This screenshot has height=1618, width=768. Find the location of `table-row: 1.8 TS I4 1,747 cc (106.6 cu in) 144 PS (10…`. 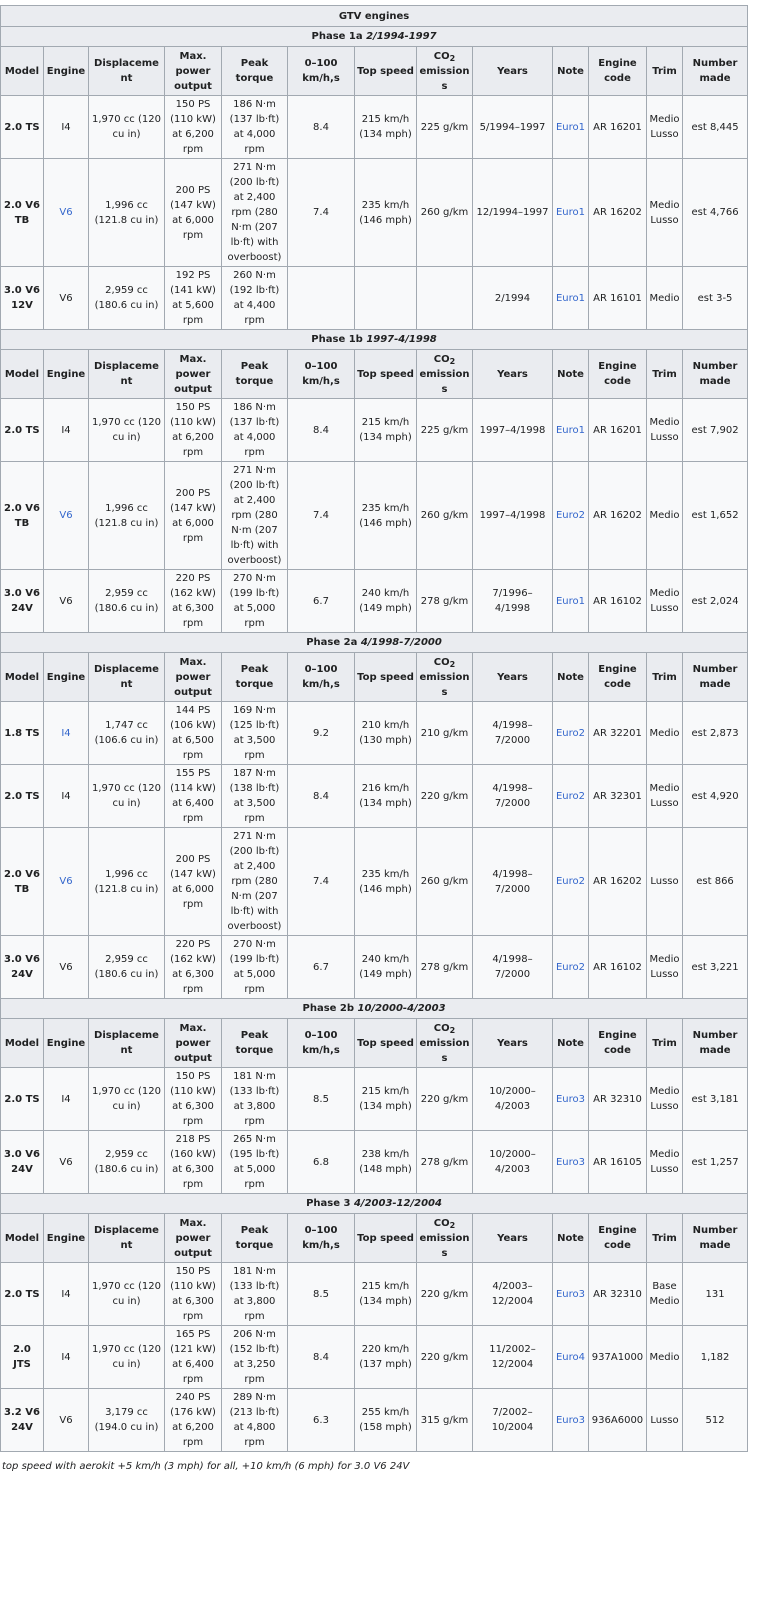

table-row: 1.8 TS I4 1,747 cc (106.6 cu in) 144 PS (10… is located at coordinates (374, 733).